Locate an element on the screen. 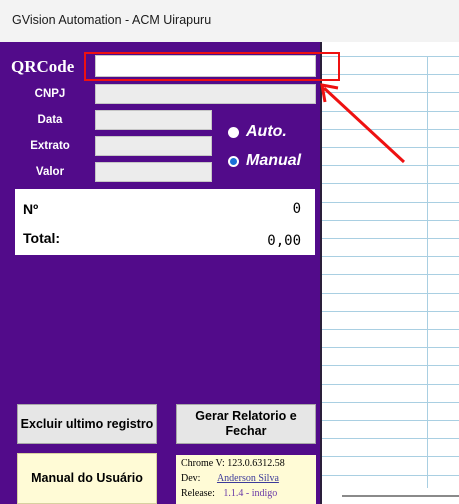 The image size is (459, 504). valor-label: Valor is located at coordinates (50, 172).